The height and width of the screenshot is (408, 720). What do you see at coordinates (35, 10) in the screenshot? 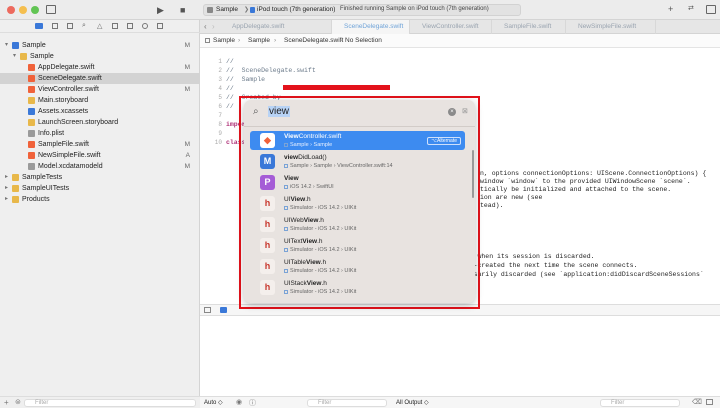
I see `zoom-window-button` at bounding box center [35, 10].